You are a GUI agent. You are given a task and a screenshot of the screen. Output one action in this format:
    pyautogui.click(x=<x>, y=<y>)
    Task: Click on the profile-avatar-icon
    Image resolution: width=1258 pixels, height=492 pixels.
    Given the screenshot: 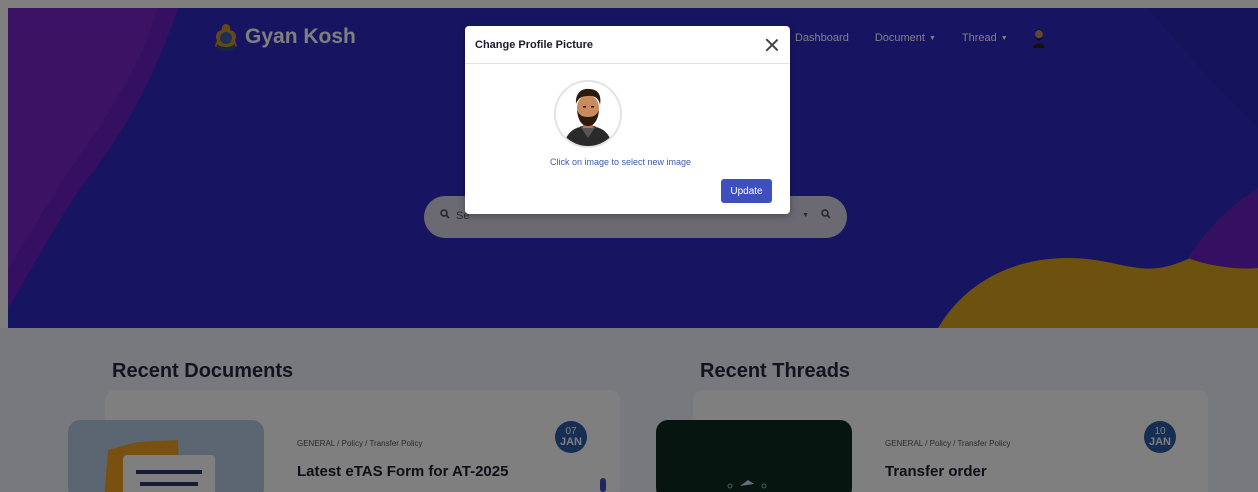 What is the action you would take?
    pyautogui.click(x=588, y=114)
    